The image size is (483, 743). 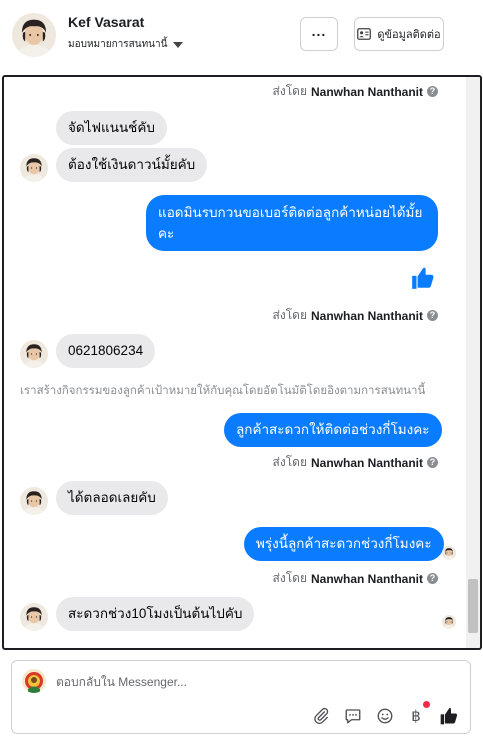 I want to click on send-like-button, so click(x=449, y=716).